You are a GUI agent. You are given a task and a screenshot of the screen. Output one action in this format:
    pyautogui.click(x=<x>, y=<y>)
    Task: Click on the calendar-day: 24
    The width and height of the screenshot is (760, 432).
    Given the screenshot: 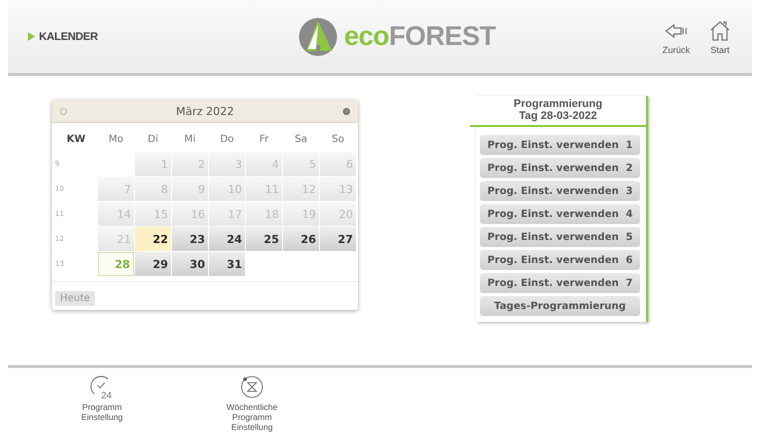 What is the action you would take?
    pyautogui.click(x=227, y=239)
    